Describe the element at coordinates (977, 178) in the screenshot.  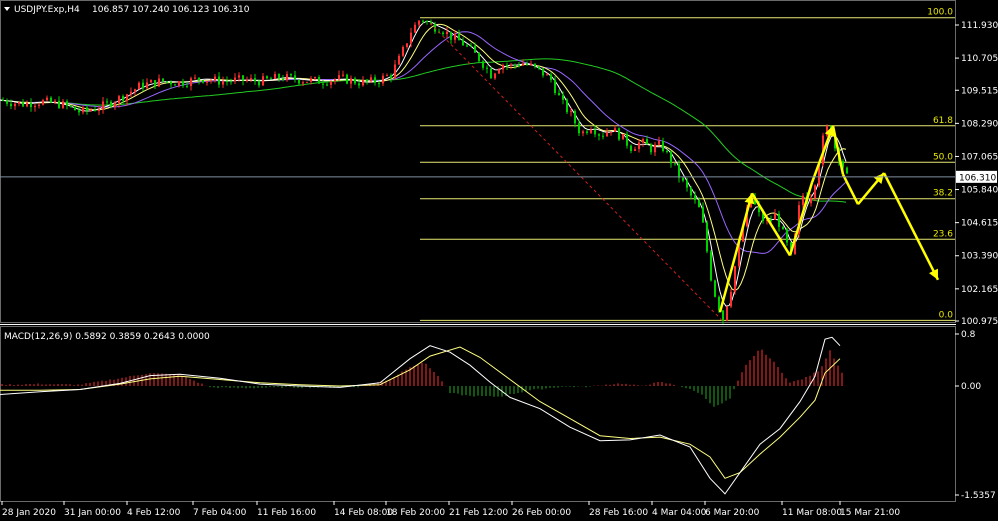
I see `current-price-label: 106.310` at that location.